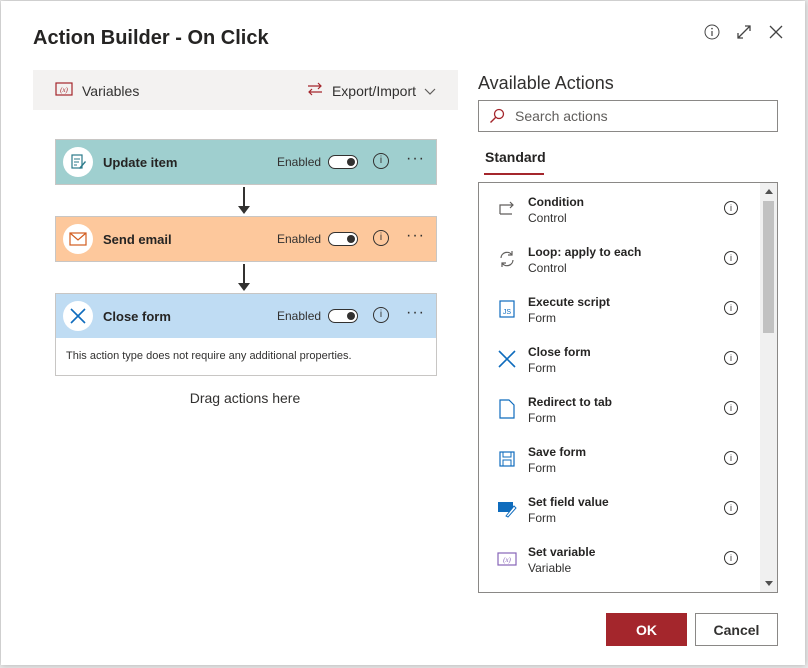 Image resolution: width=808 pixels, height=668 pixels. Describe the element at coordinates (507, 312) in the screenshot. I see `svg-text: JS` at that location.